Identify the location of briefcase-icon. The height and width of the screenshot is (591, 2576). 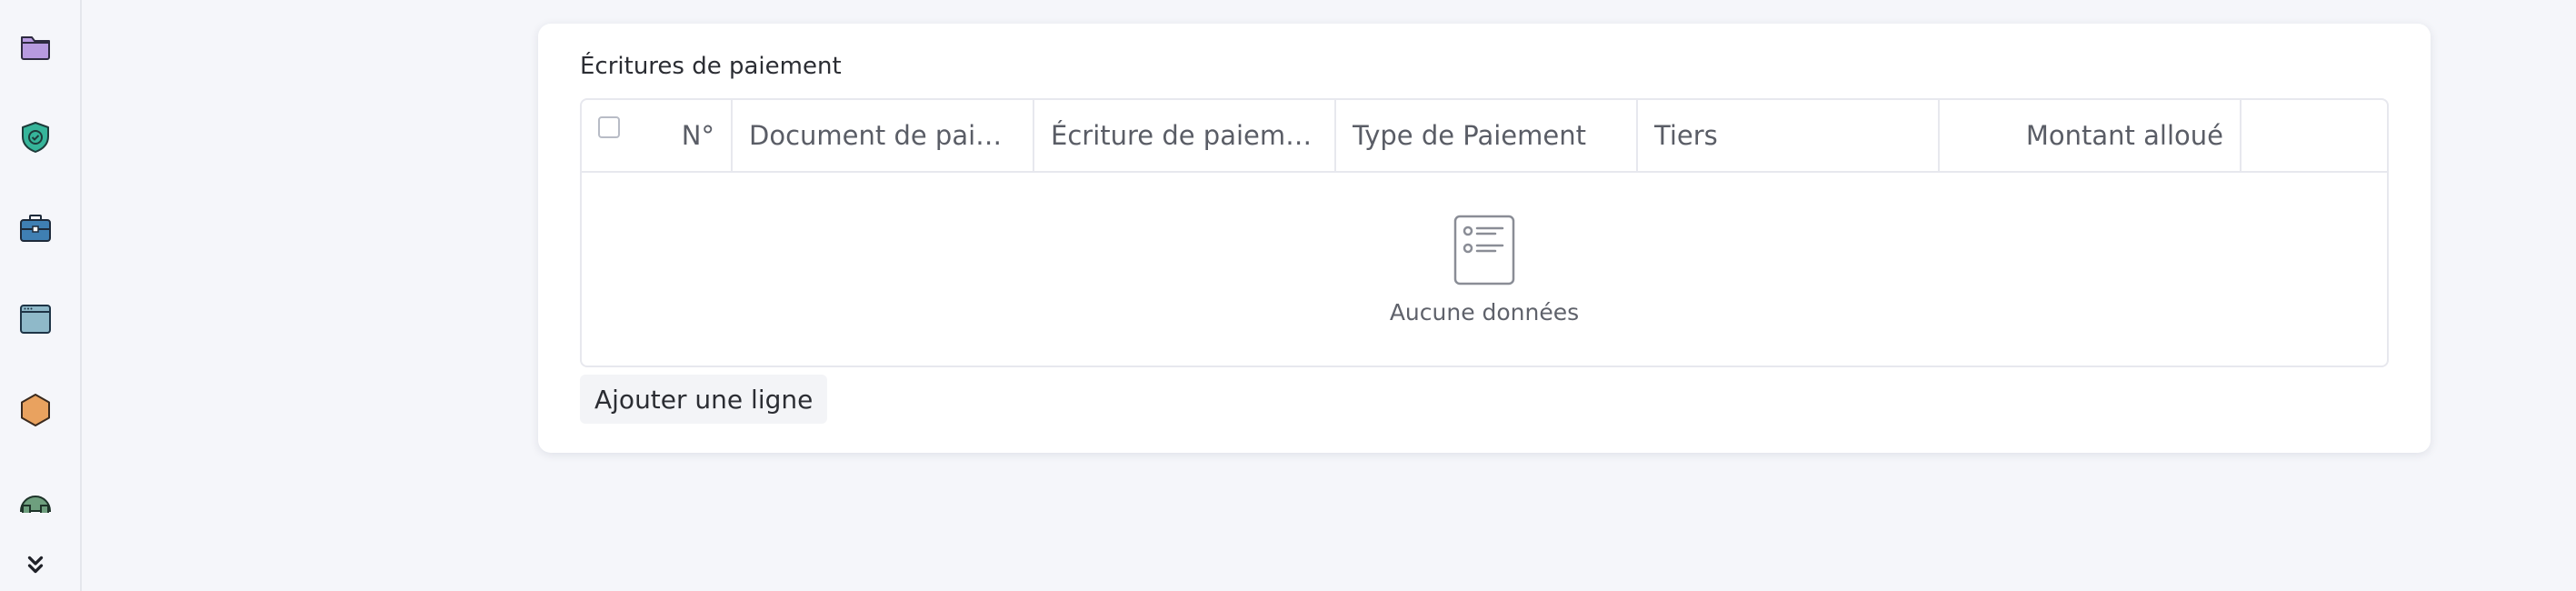
(35, 228).